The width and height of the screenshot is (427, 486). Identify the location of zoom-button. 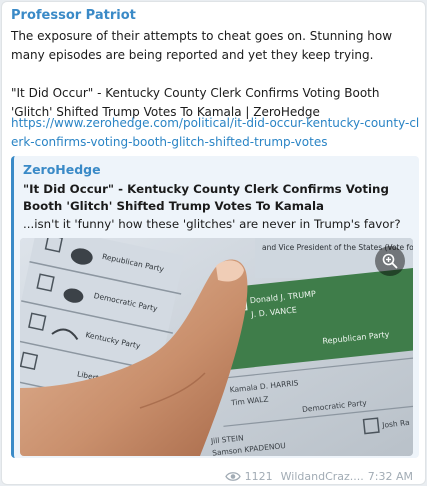
(390, 261).